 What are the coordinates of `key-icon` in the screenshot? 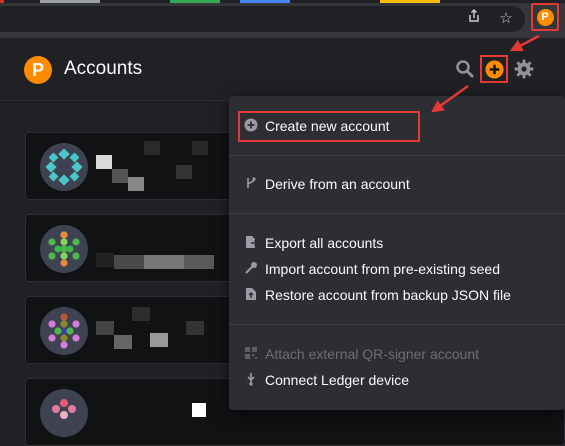 It's located at (251, 269).